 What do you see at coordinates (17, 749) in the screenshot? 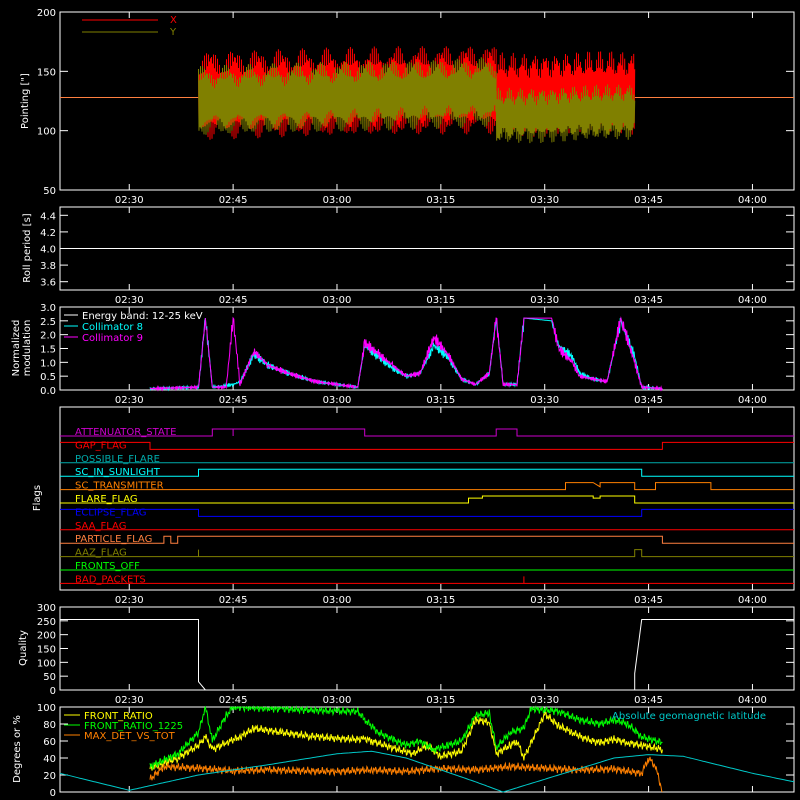
I see `ratios-ylabel: Degrees or %` at bounding box center [17, 749].